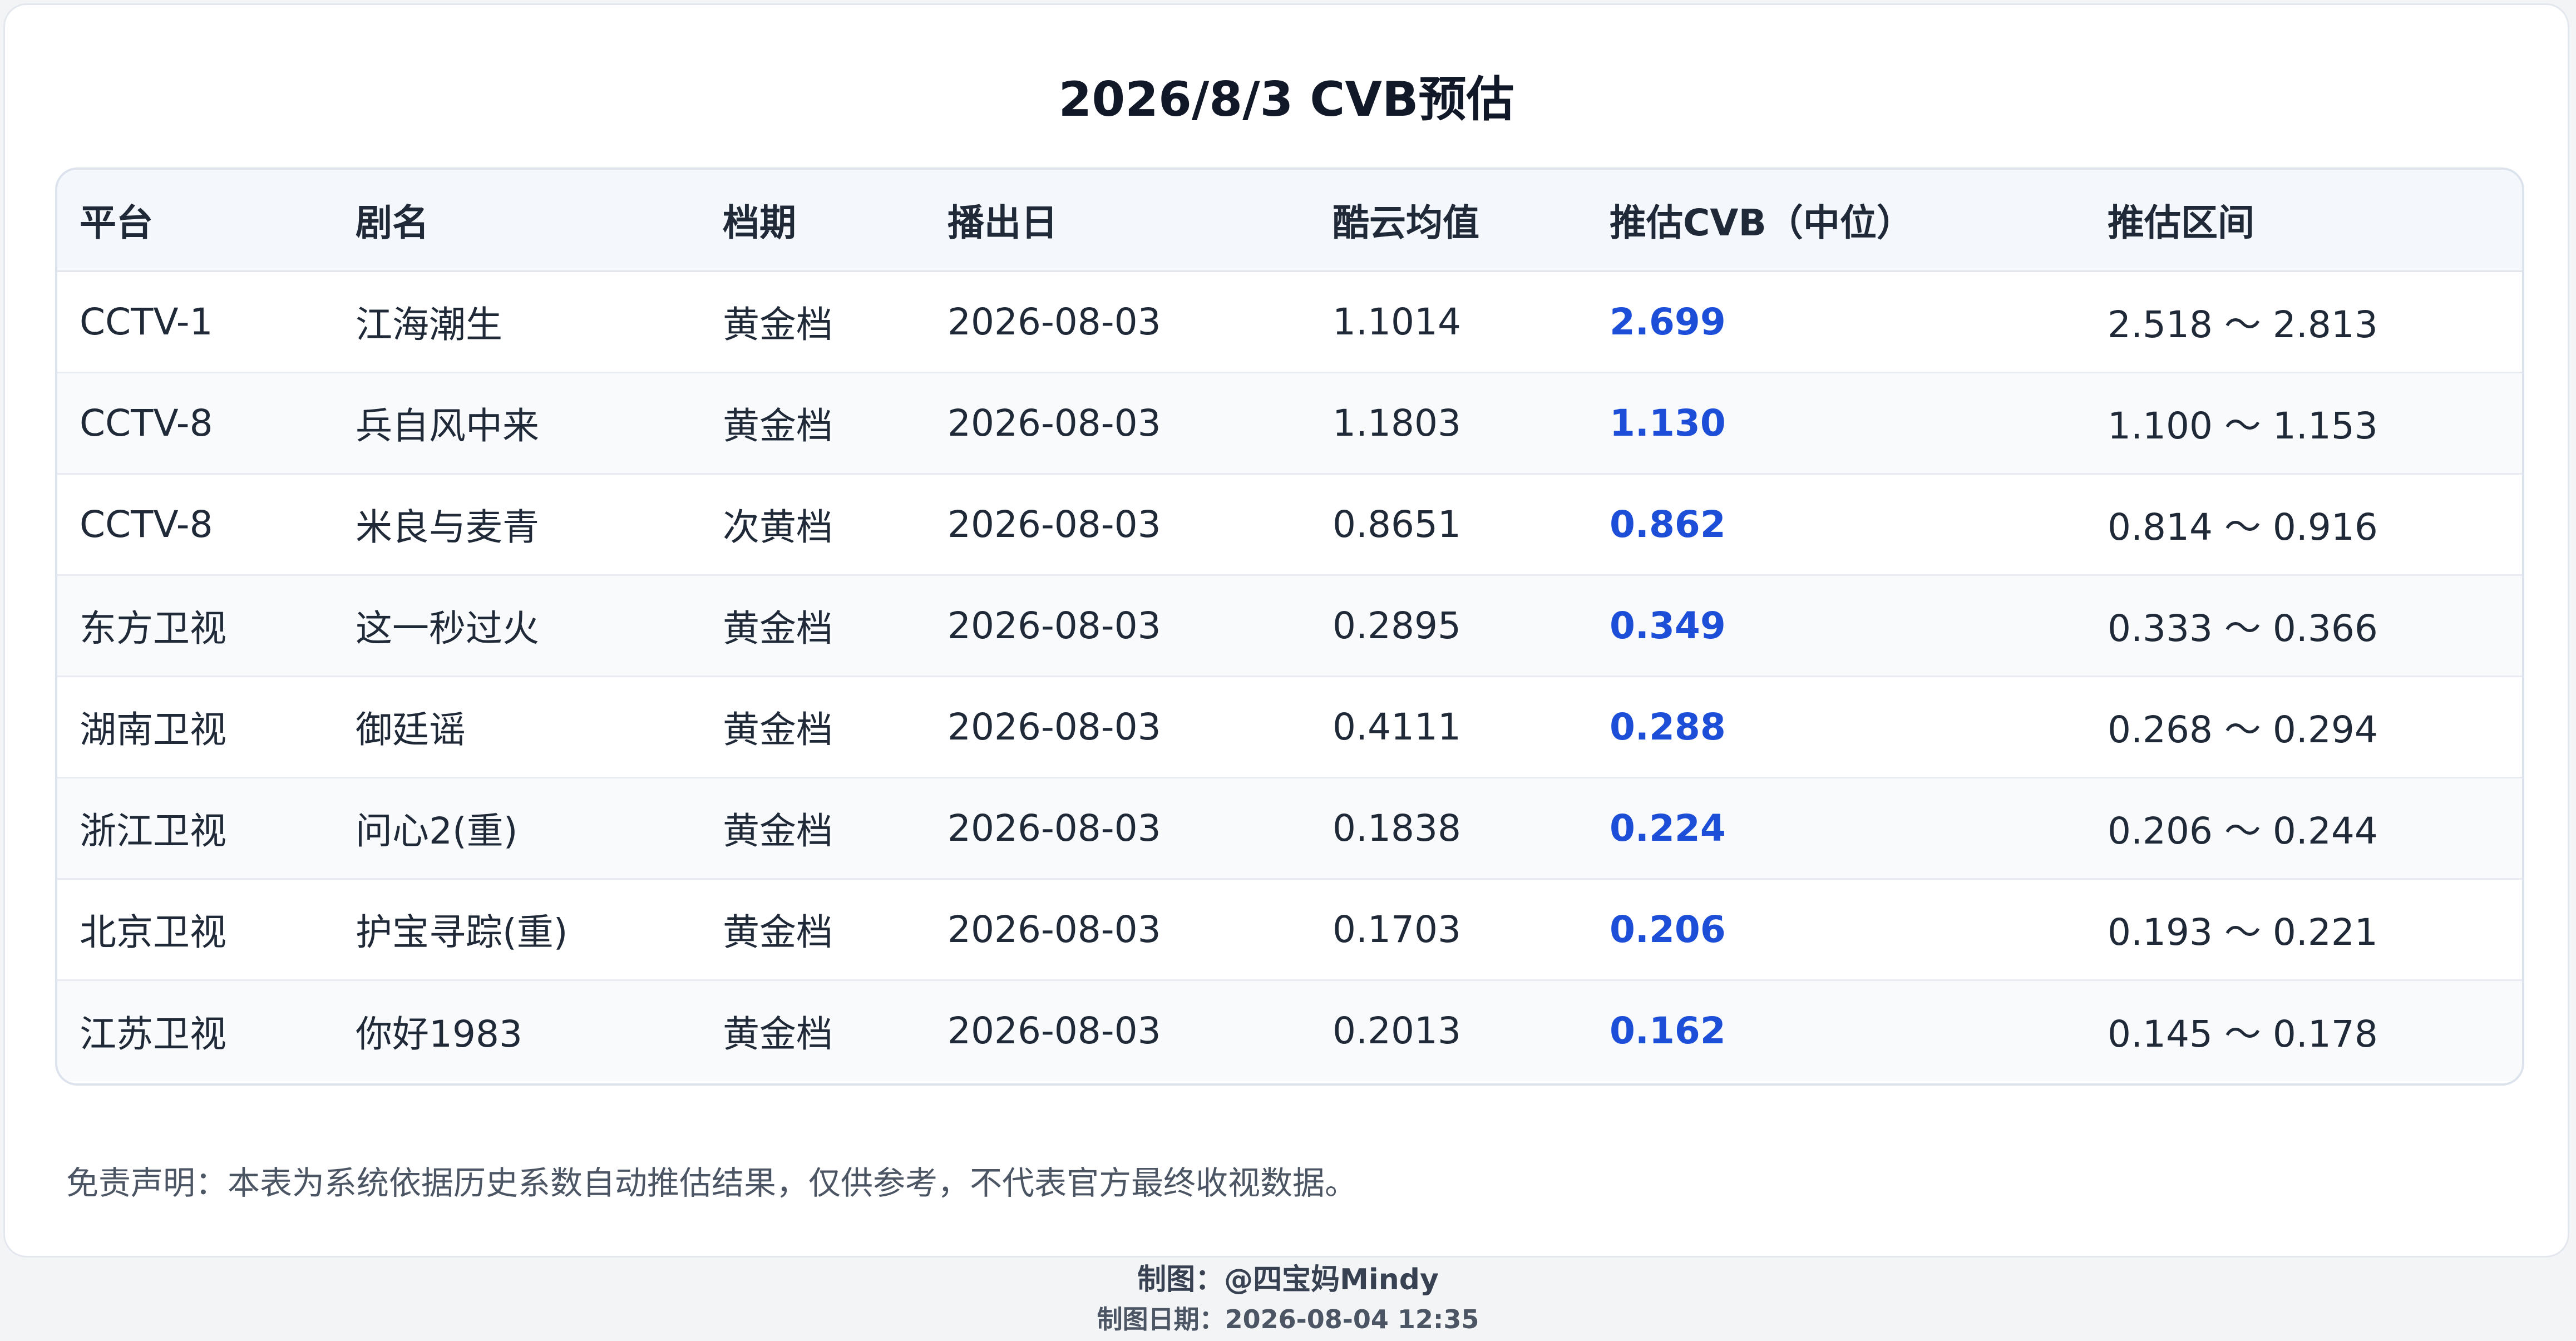 The image size is (2576, 1341). I want to click on cell-drama-name: 这一秒过火, so click(516, 626).